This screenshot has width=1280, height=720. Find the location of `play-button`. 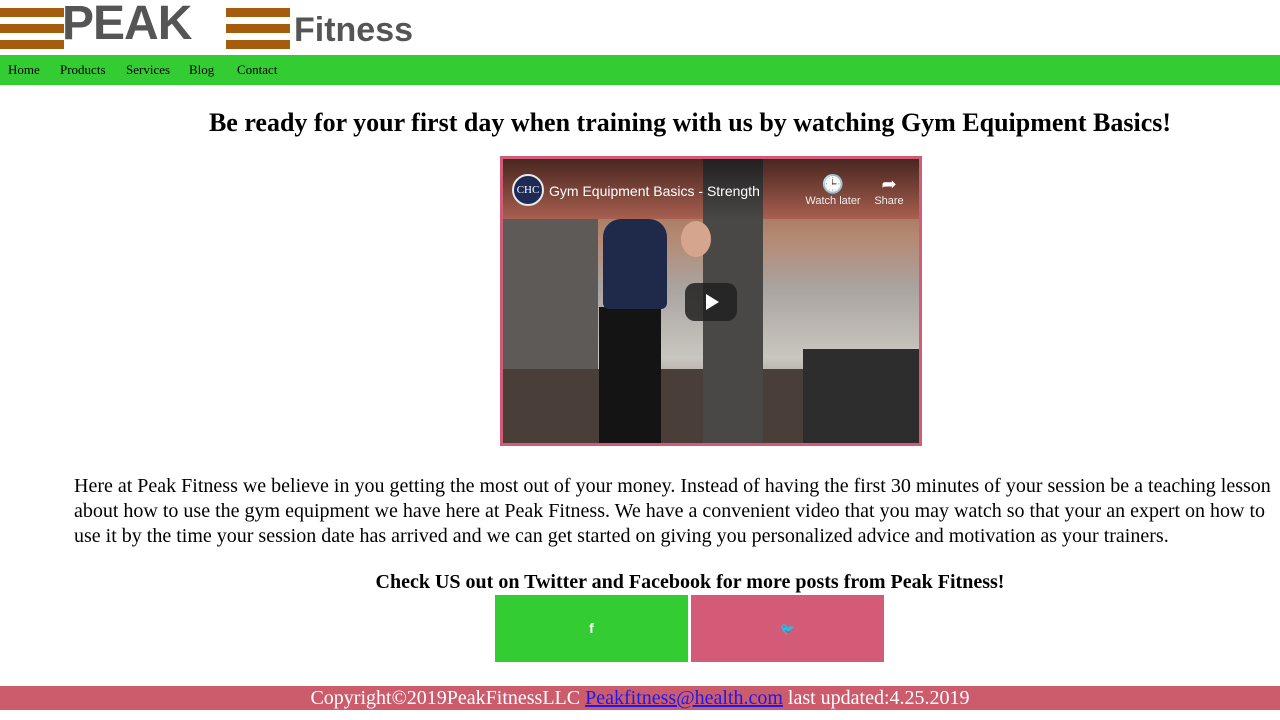

play-button is located at coordinates (711, 302).